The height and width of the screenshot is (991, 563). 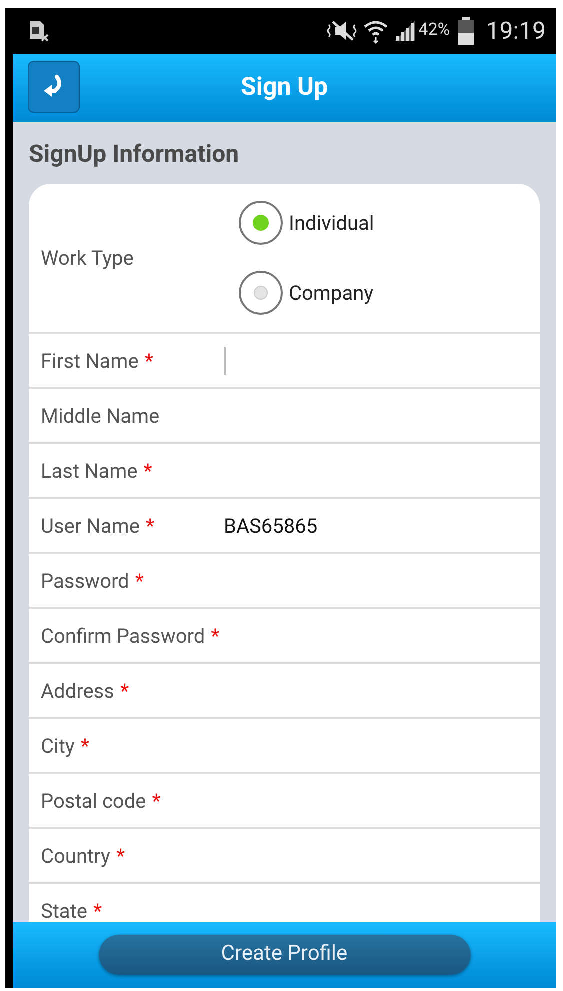 What do you see at coordinates (100, 416) in the screenshot?
I see `field-label: Middle Name` at bounding box center [100, 416].